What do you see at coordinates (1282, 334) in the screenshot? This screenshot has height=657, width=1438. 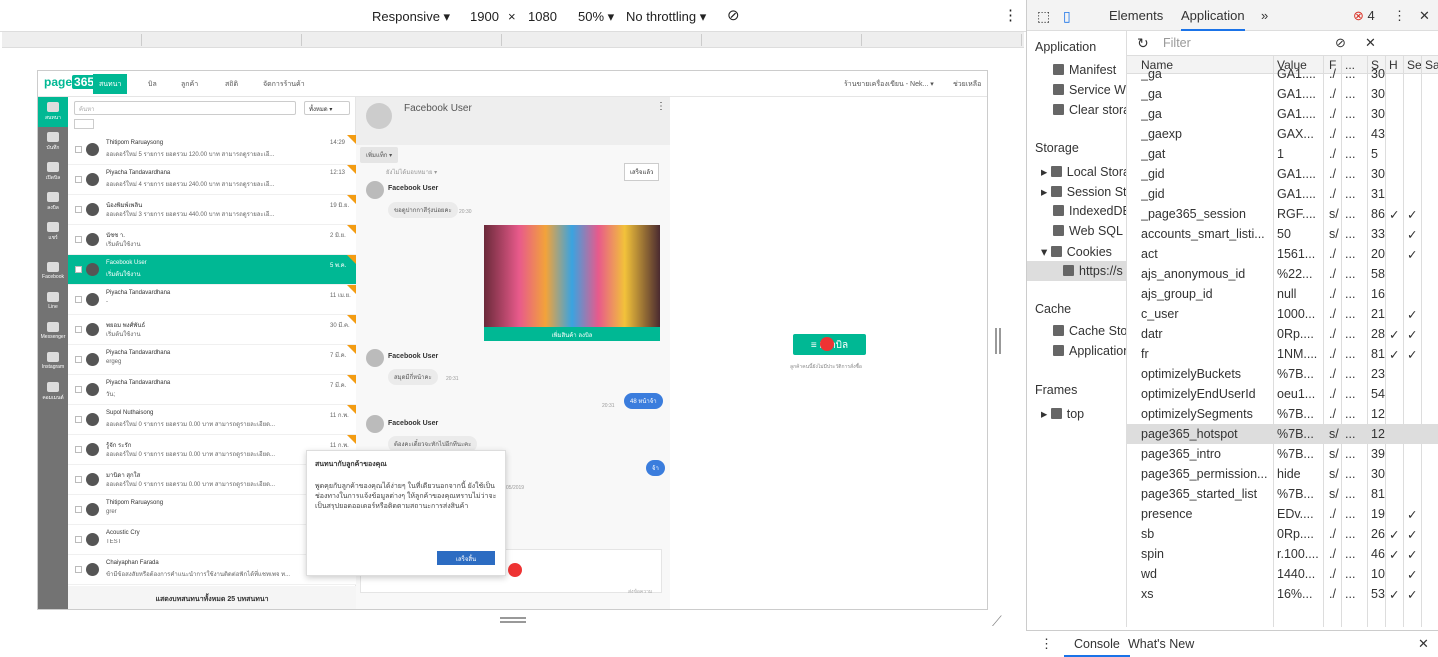 I see `table-row: datr 0Rp.... ./... 28 ✓ ✓` at bounding box center [1282, 334].